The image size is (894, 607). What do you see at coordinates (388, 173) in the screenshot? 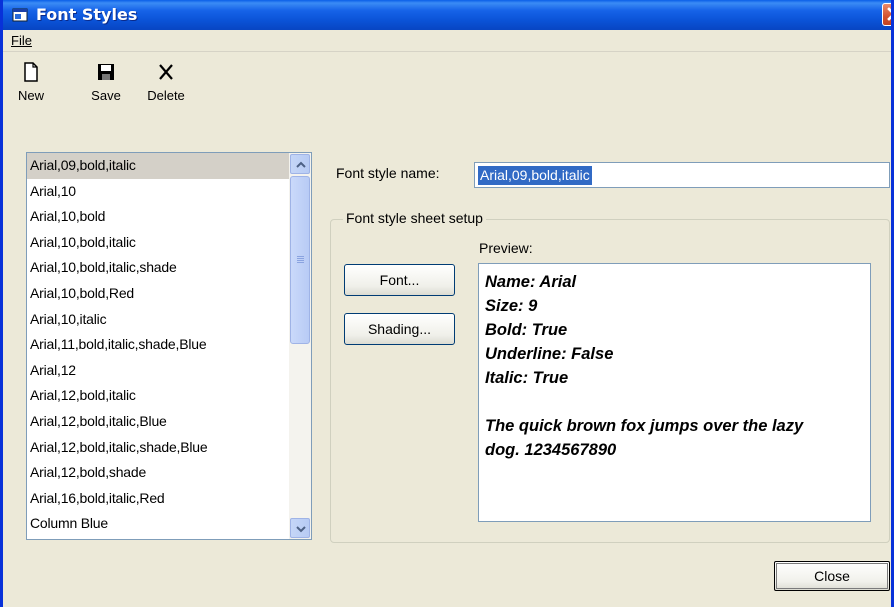
I see `font-style-name-label: Font style name:` at bounding box center [388, 173].